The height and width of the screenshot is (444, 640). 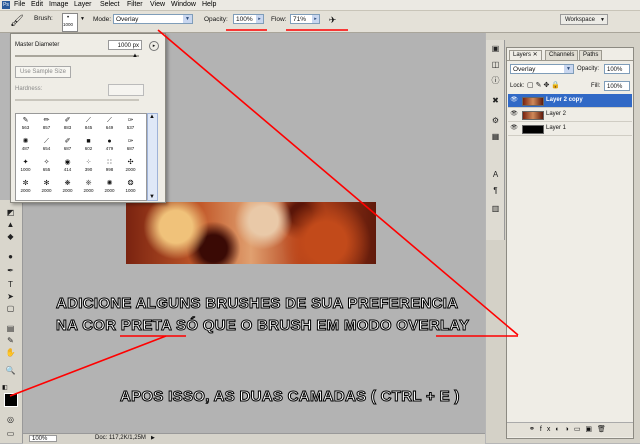 What do you see at coordinates (591, 55) in the screenshot?
I see `tab-paths: Paths` at bounding box center [591, 55].